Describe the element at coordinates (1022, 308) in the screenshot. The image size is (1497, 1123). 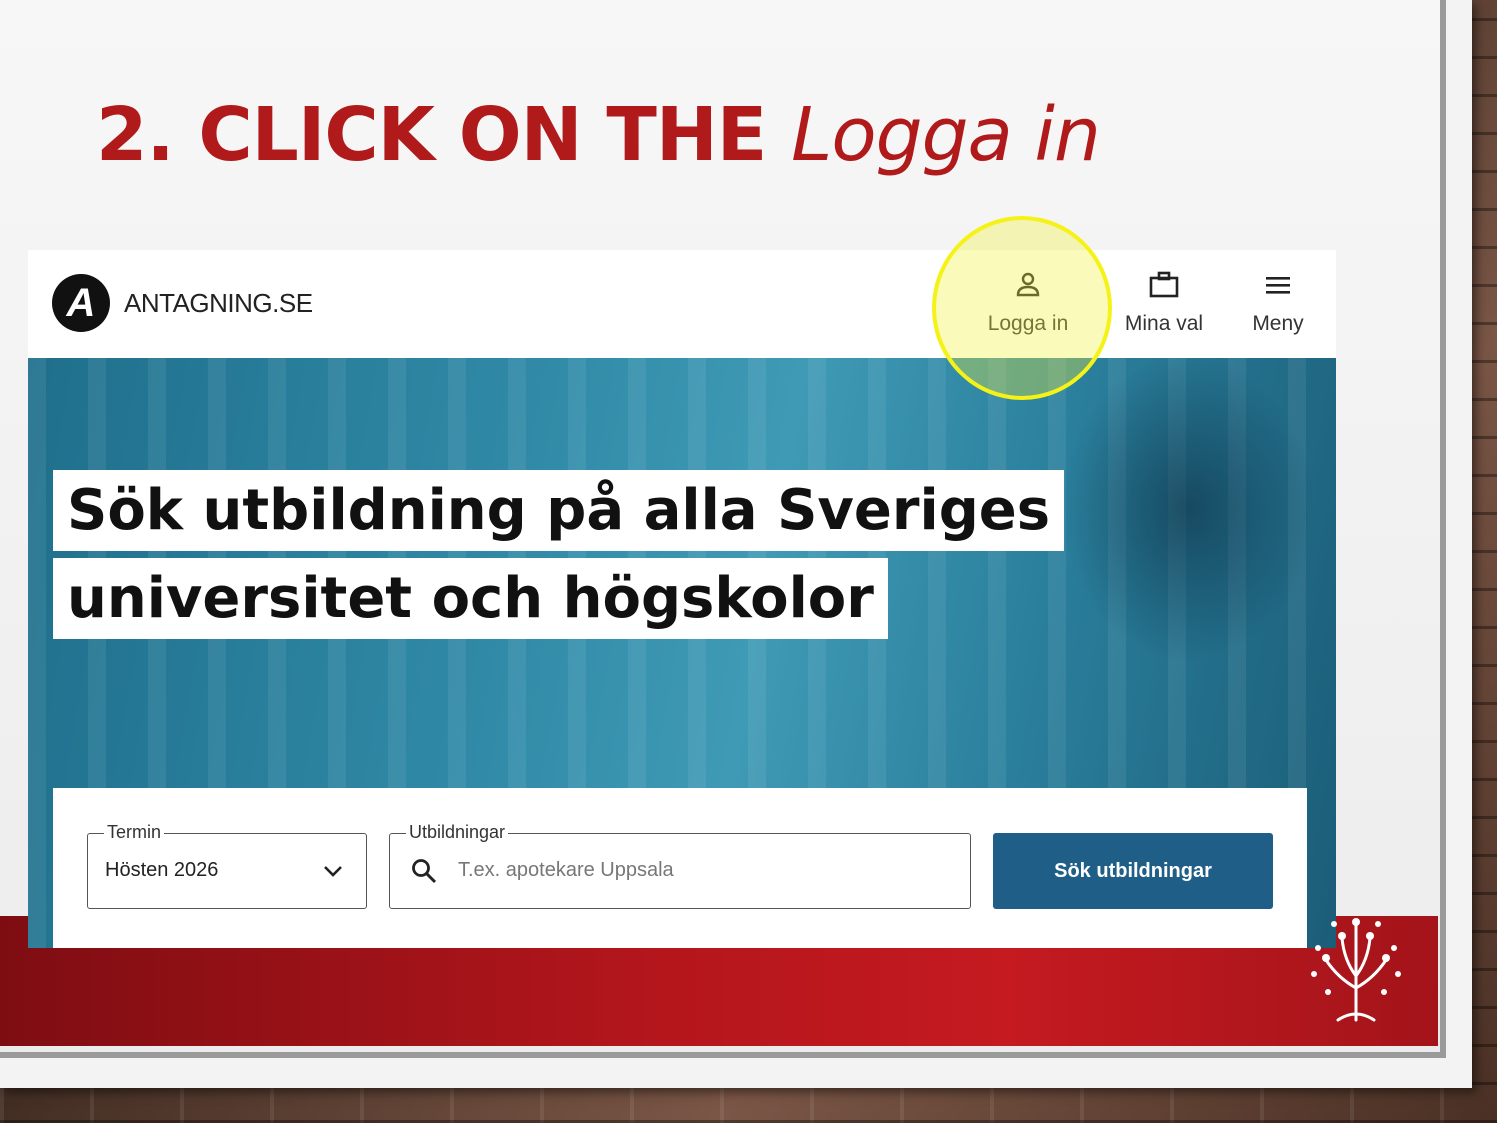
I see `login-highlight-circle` at that location.